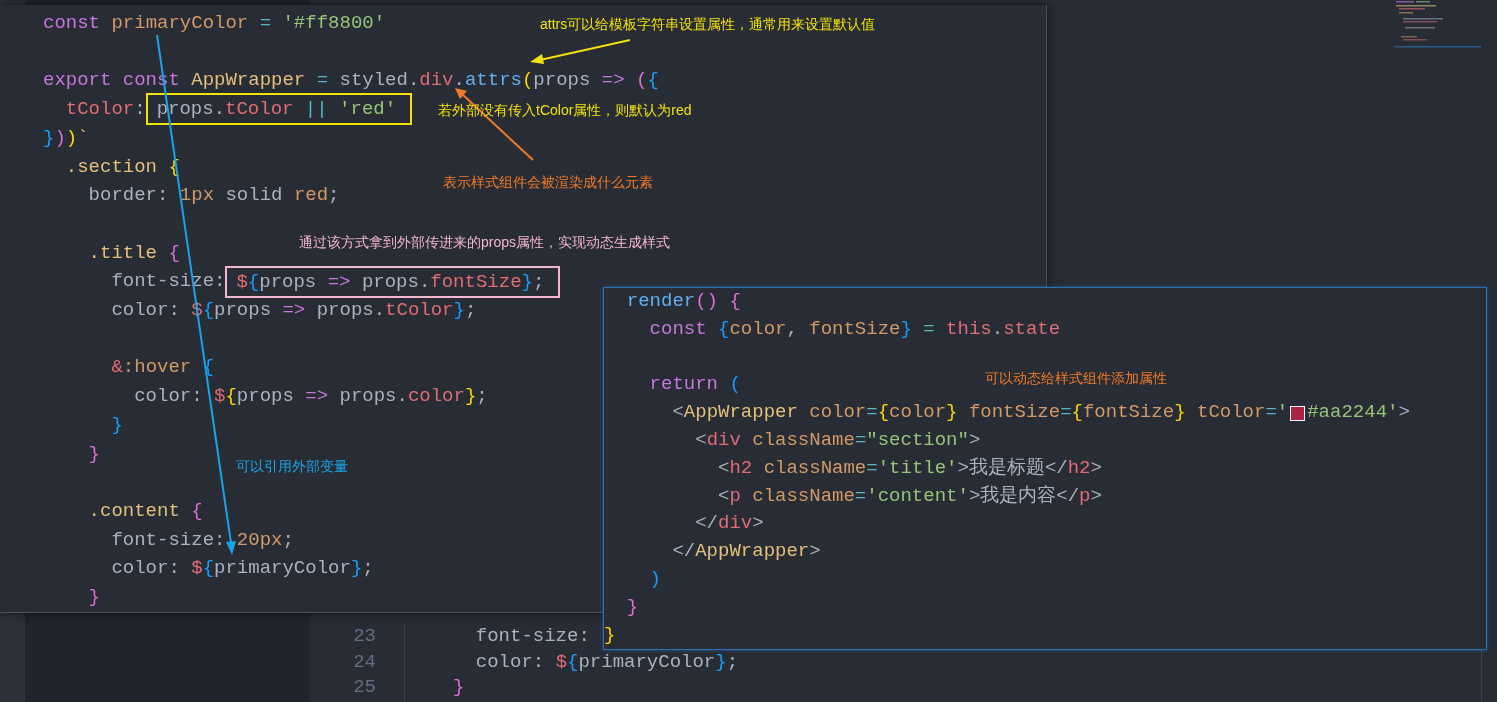  What do you see at coordinates (909, 468) in the screenshot?
I see `code-line: <h2 className='title'>我是标题</h2>` at bounding box center [909, 468].